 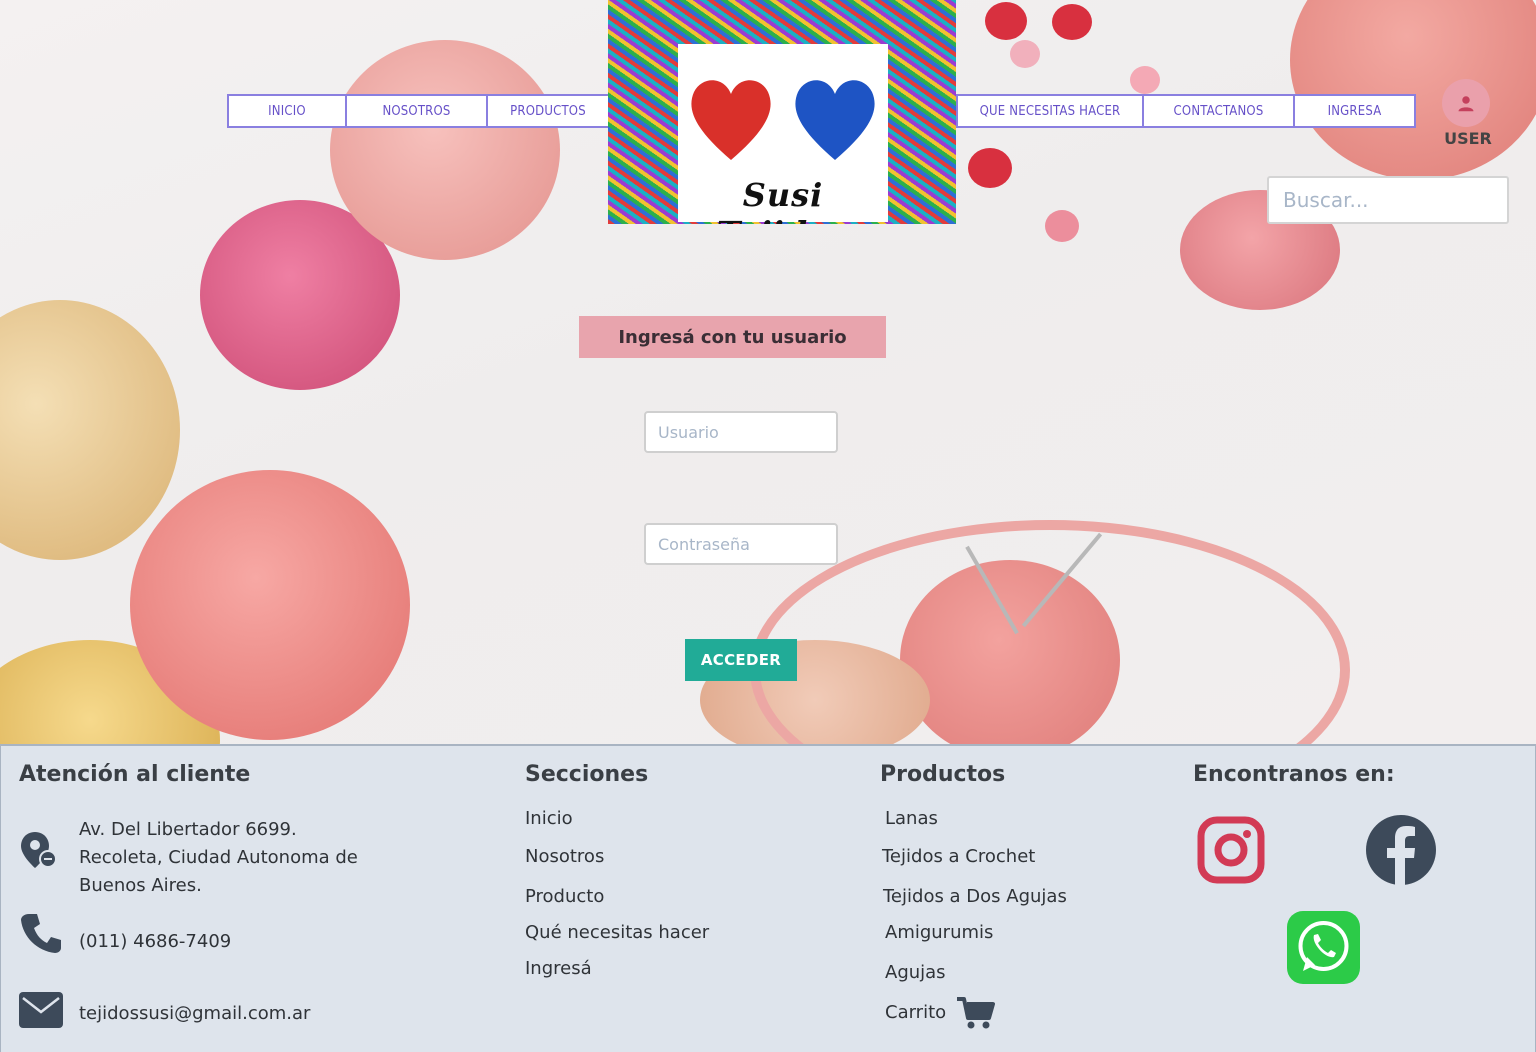 What do you see at coordinates (975, 896) in the screenshot?
I see `footer-link-tejidos-dos-agujas: Tejidos a Dos Agujas` at bounding box center [975, 896].